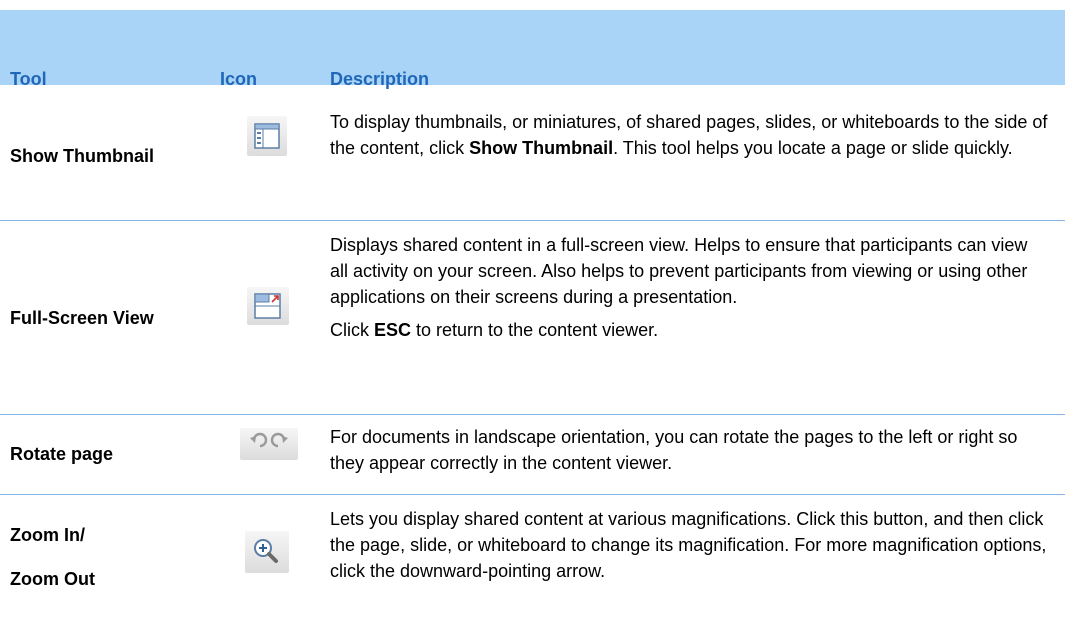  Describe the element at coordinates (47, 535) in the screenshot. I see `tool-label-zoom-in: Zoom In/` at that location.